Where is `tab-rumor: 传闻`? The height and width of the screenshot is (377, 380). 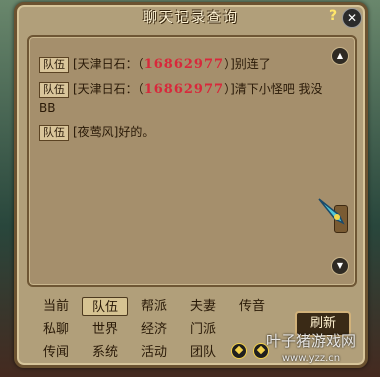 tab-rumor: 传闻 is located at coordinates (56, 352).